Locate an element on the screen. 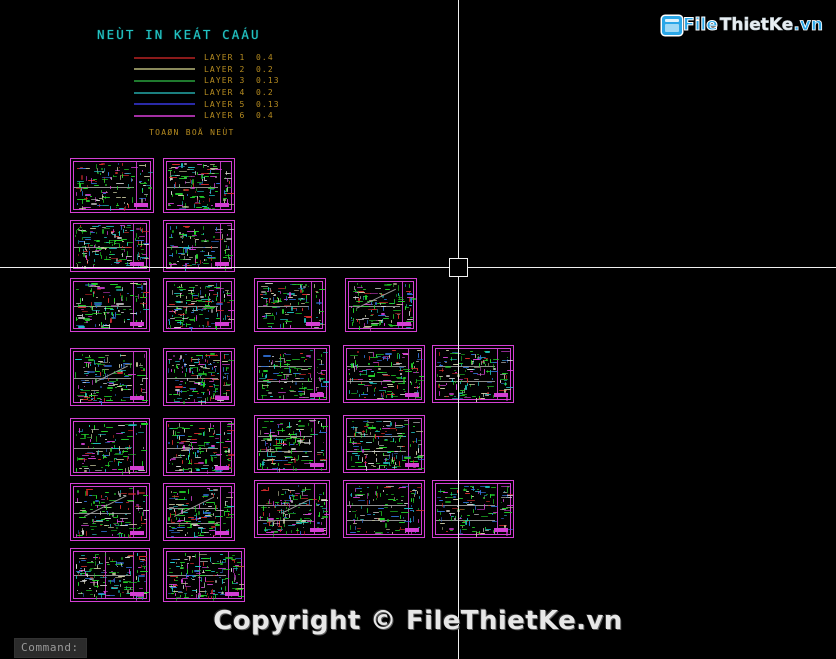 The height and width of the screenshot is (659, 836). command-line-bar: Command: is located at coordinates (50, 647).